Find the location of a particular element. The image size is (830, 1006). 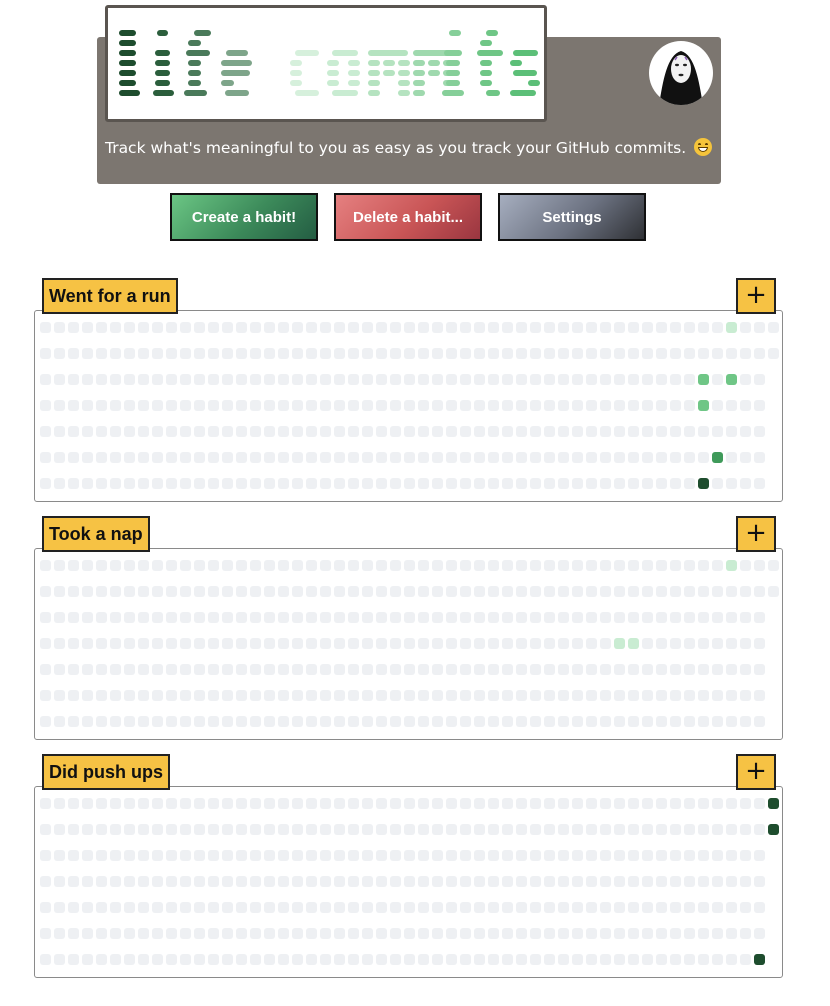

no-face-icon is located at coordinates (681, 78).